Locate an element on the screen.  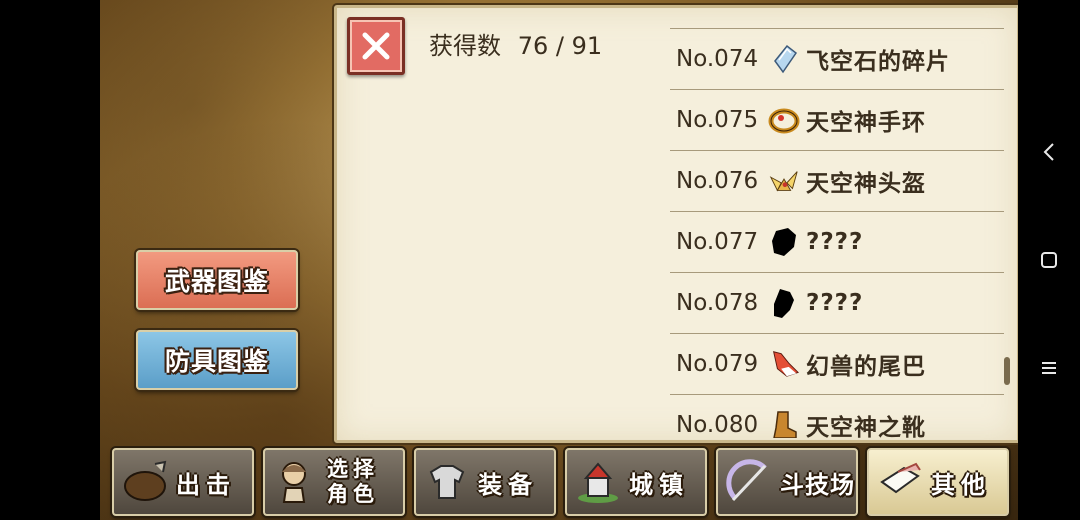
item-name: 幻兽的尾巴 is located at coordinates (866, 367).